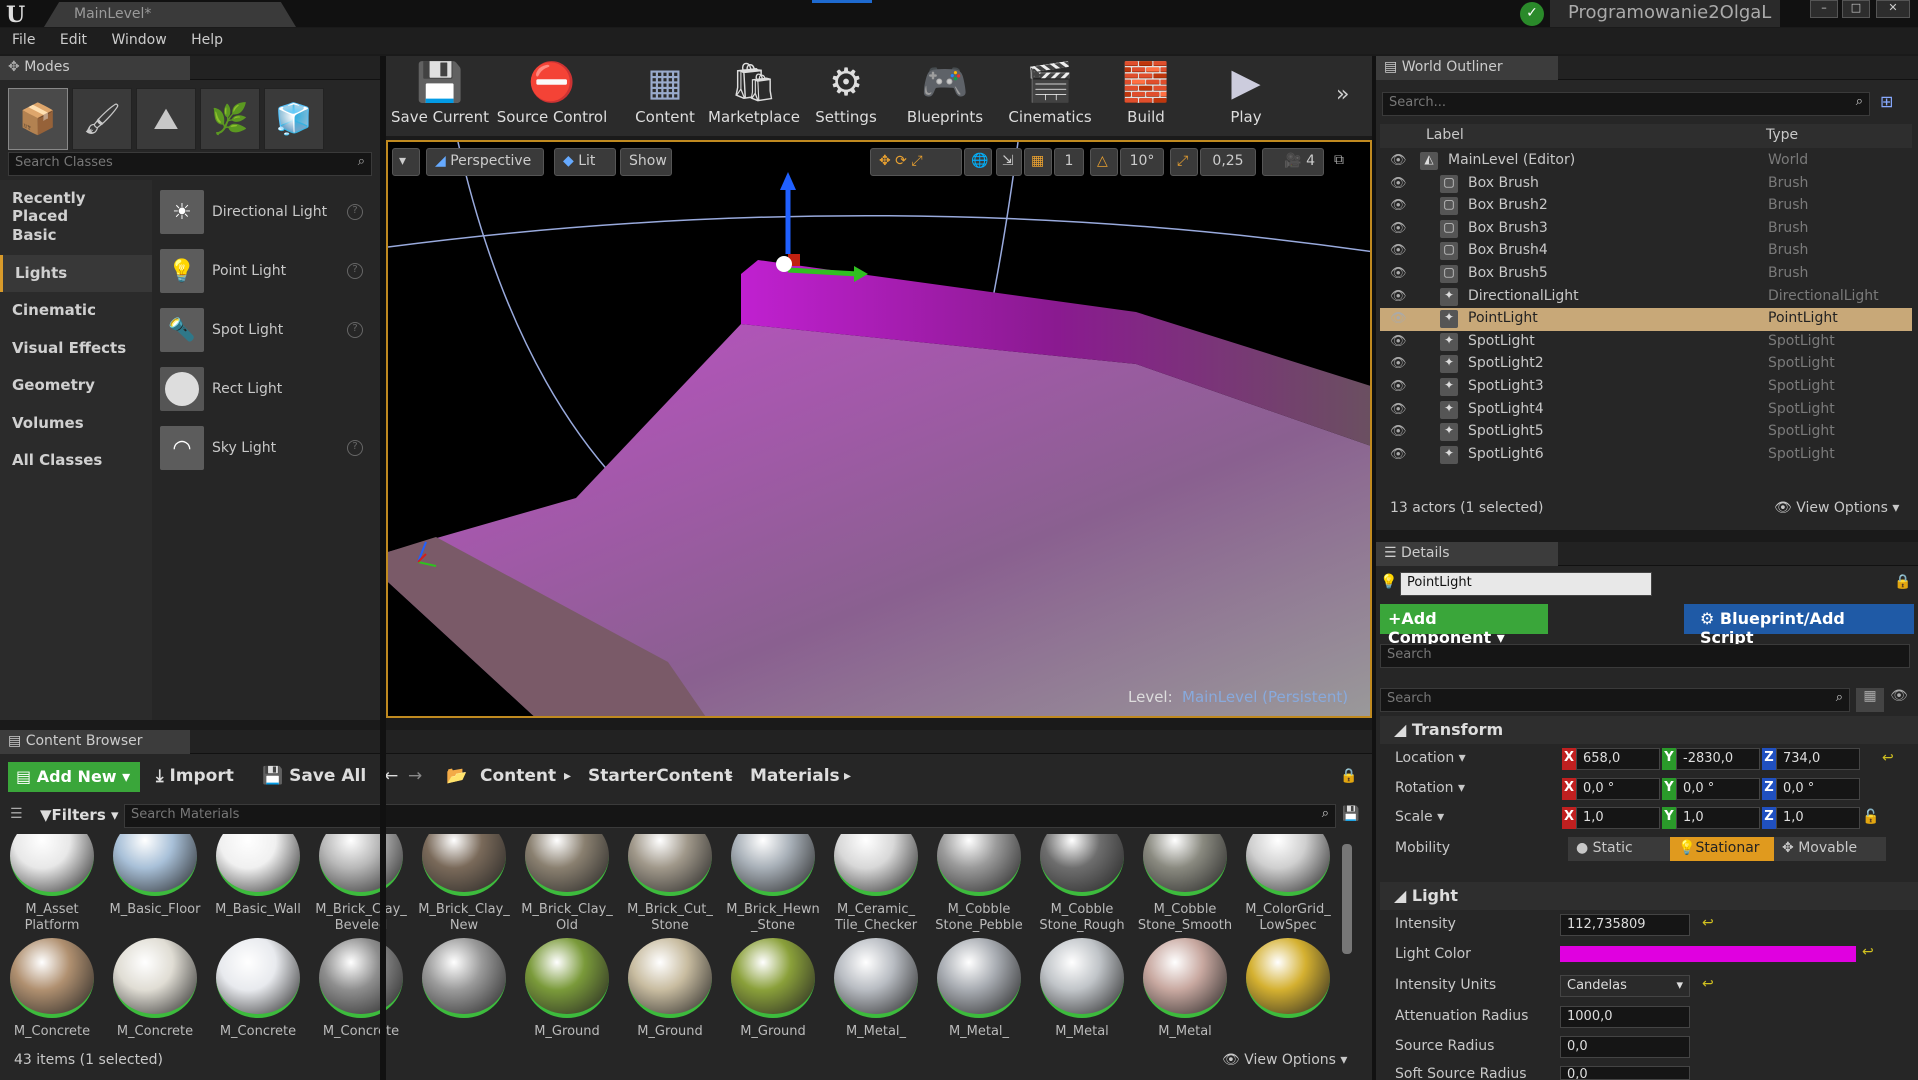  Describe the element at coordinates (1830, 849) in the screenshot. I see `mobility-movable: ✥ Movable` at that location.